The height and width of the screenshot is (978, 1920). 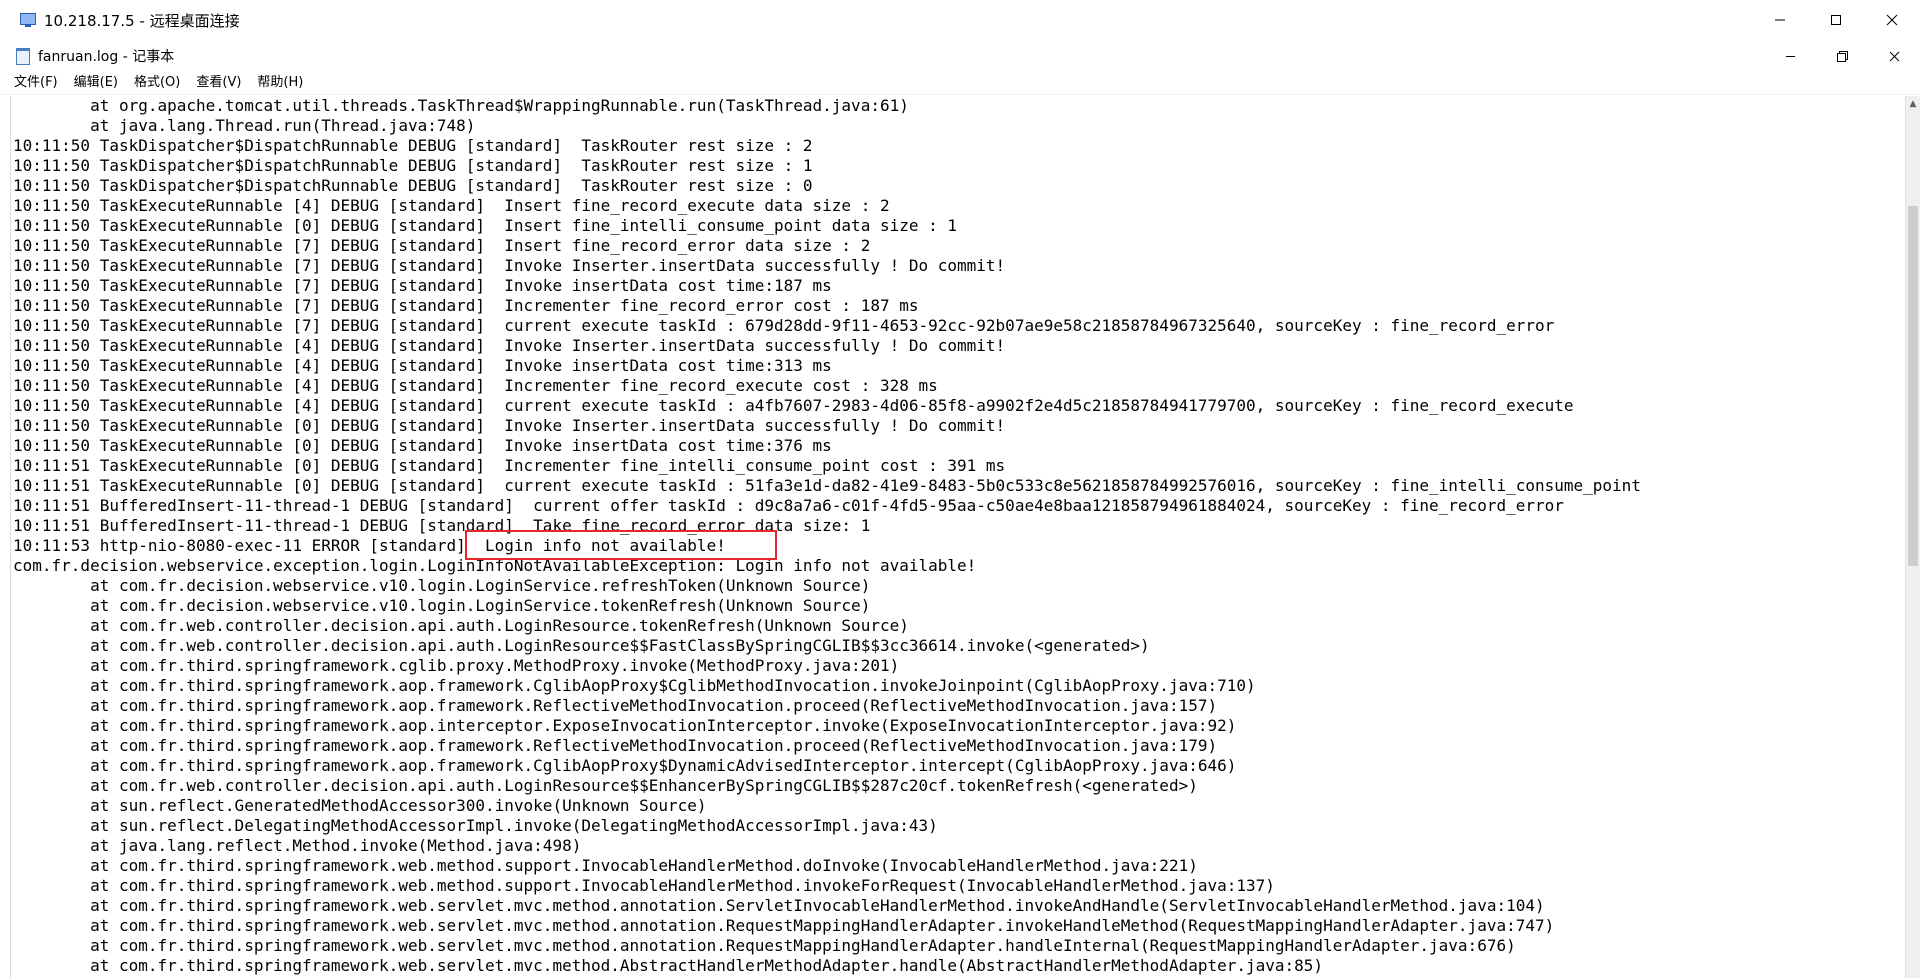 What do you see at coordinates (960, 20) in the screenshot?
I see `rdp-title-bar: 10.218.17.5 - 远程桌面连接` at bounding box center [960, 20].